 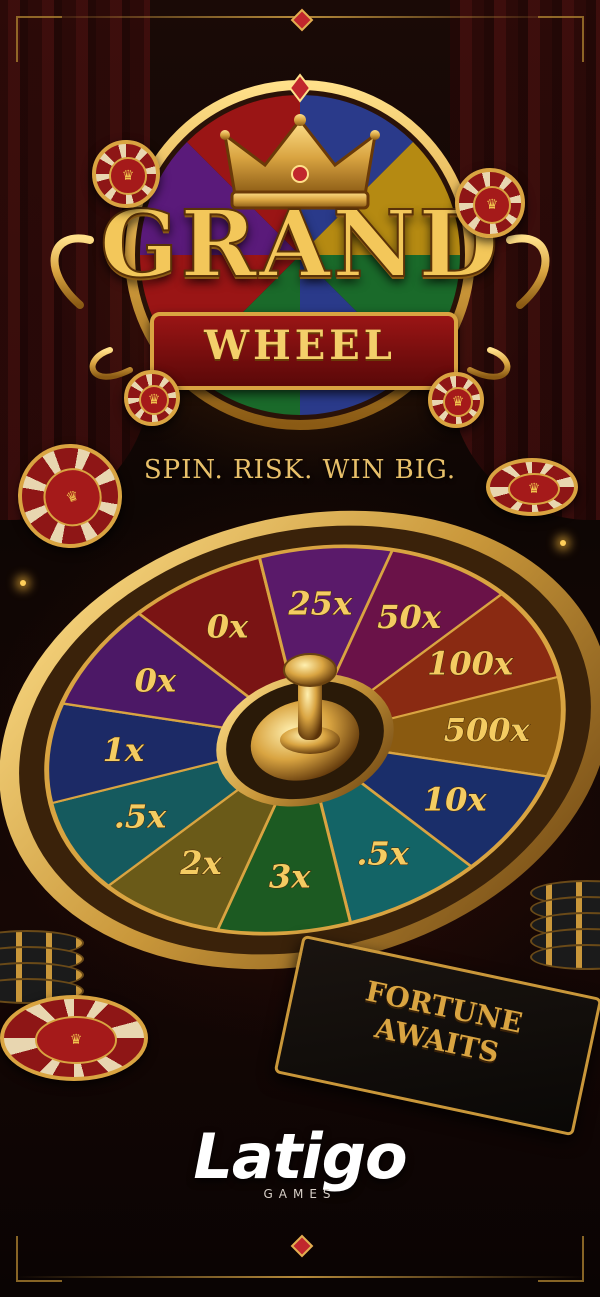 I want to click on chip-mid-right: ♛, so click(x=456, y=400).